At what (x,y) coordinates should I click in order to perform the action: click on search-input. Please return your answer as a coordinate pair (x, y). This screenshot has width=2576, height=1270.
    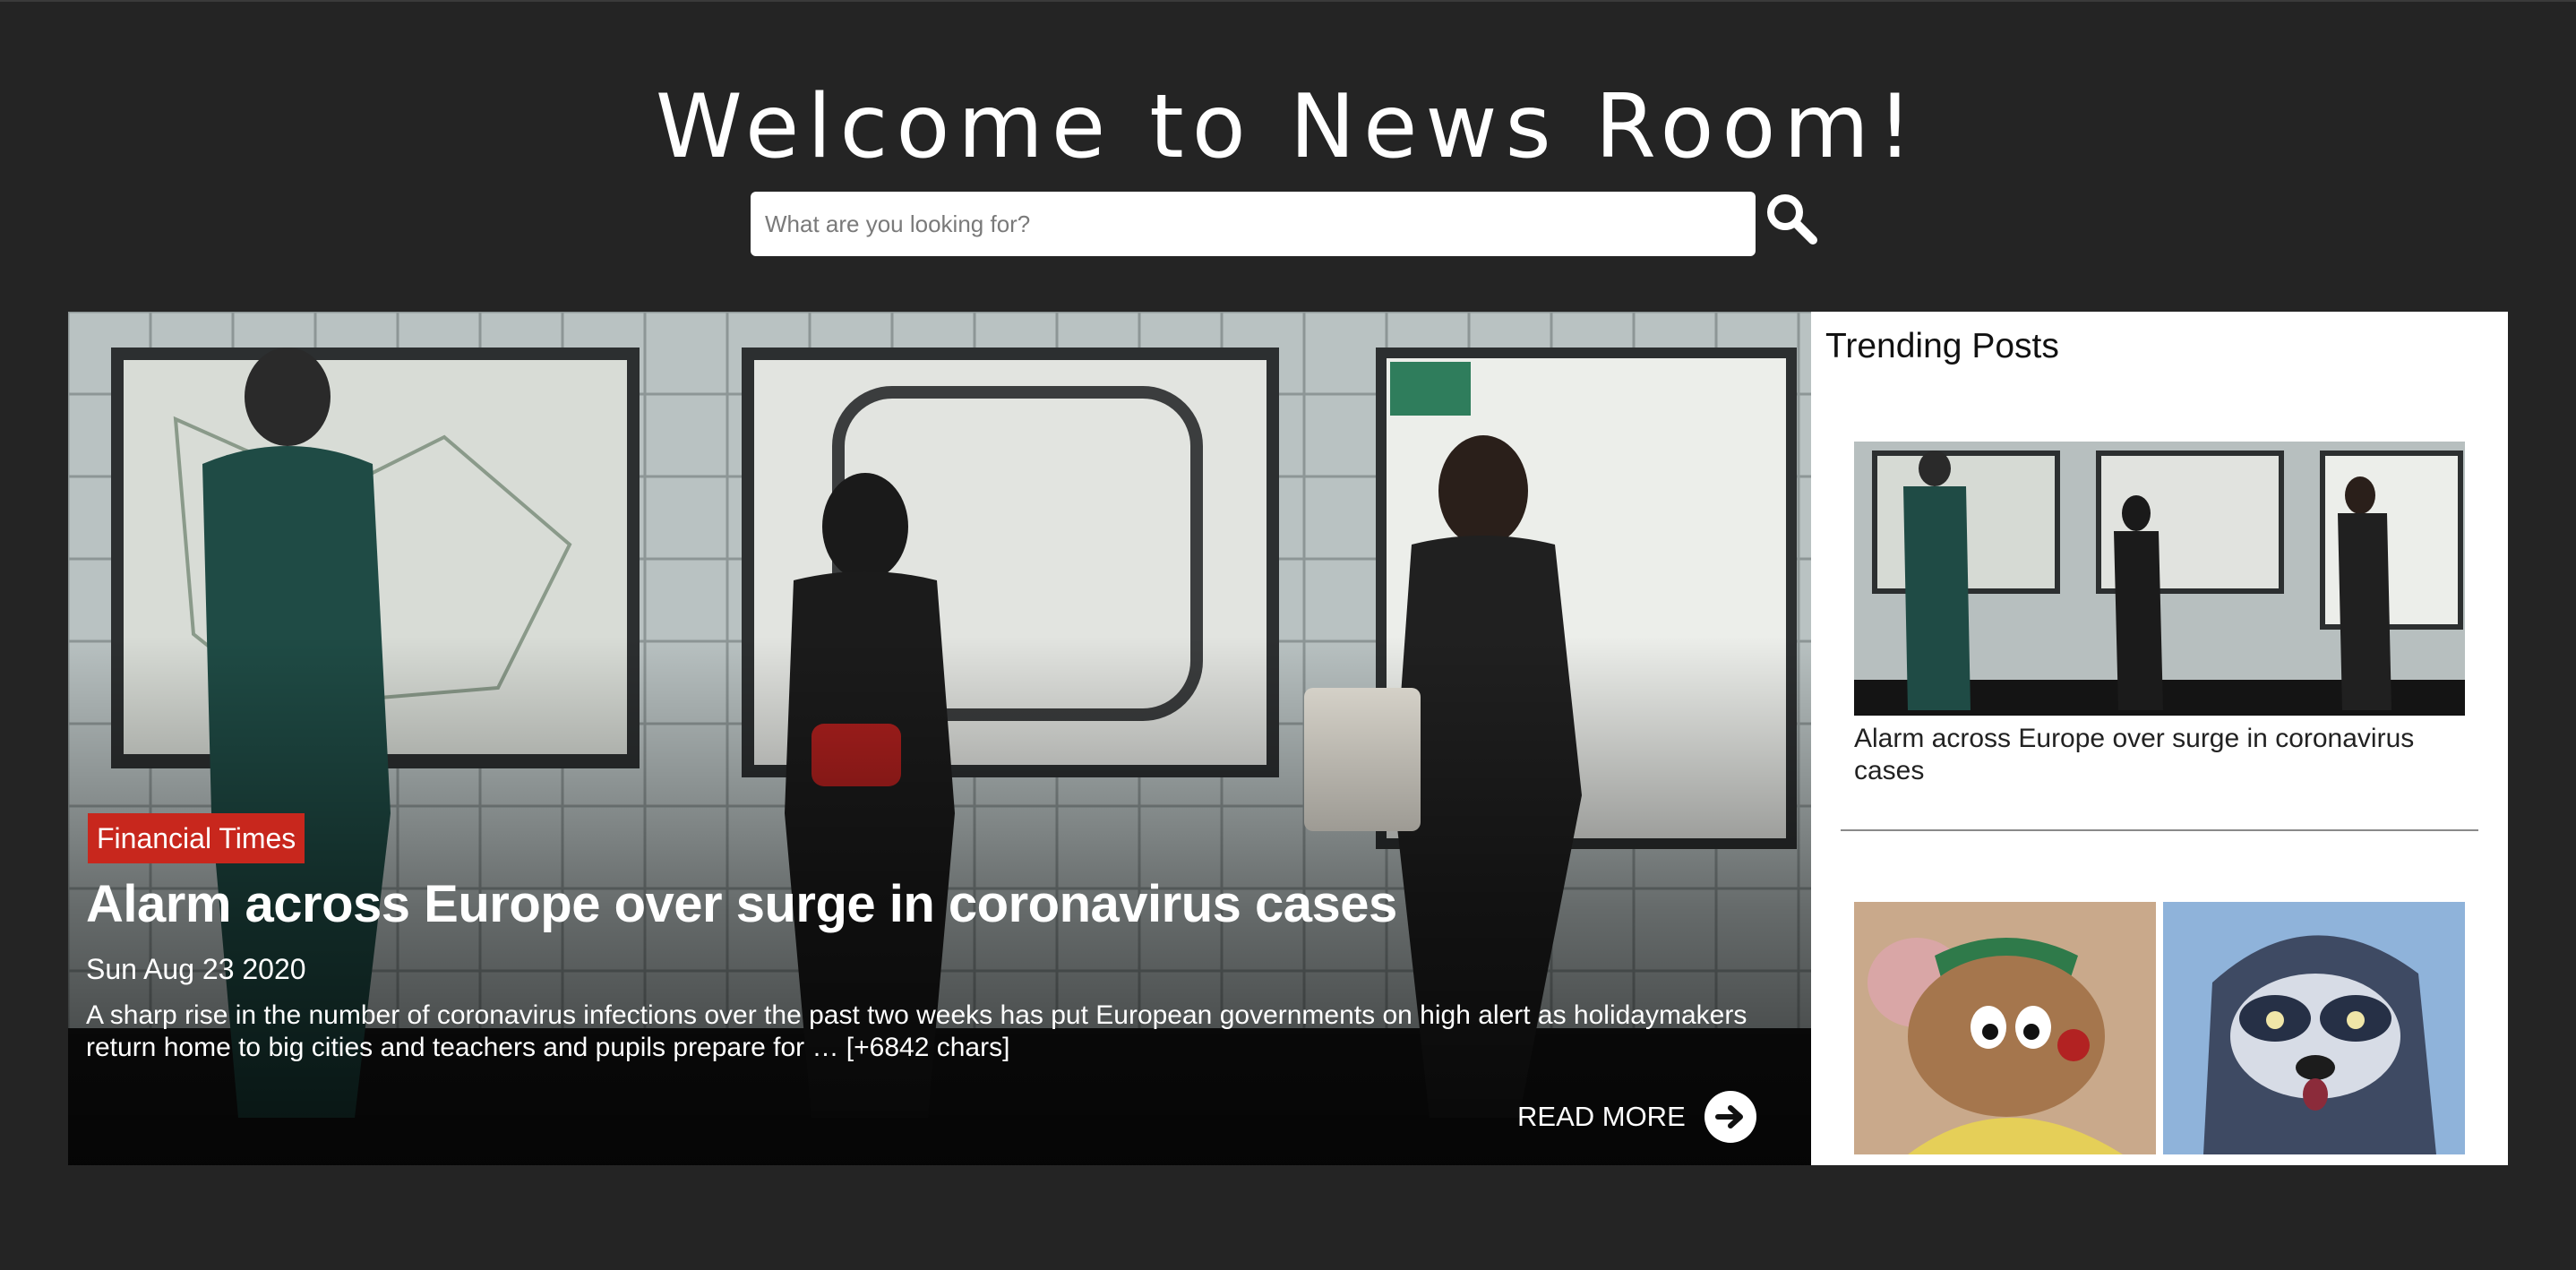
    Looking at the image, I should click on (1253, 224).